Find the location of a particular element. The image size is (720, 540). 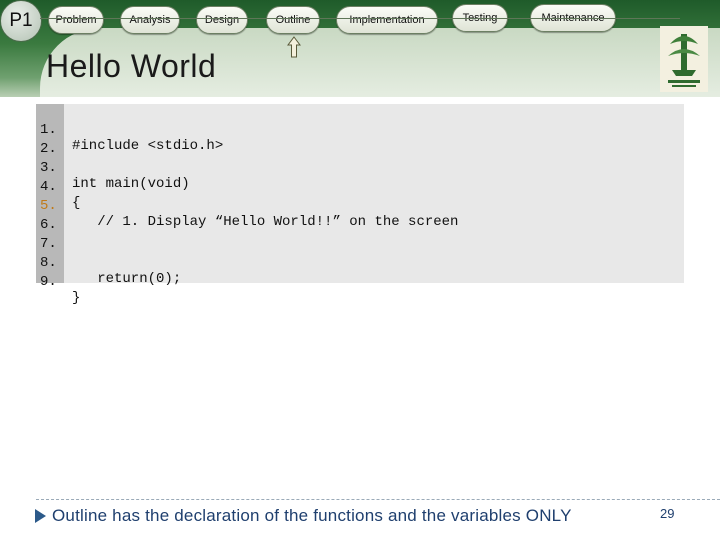

code-line: 6. is located at coordinates (361, 217).